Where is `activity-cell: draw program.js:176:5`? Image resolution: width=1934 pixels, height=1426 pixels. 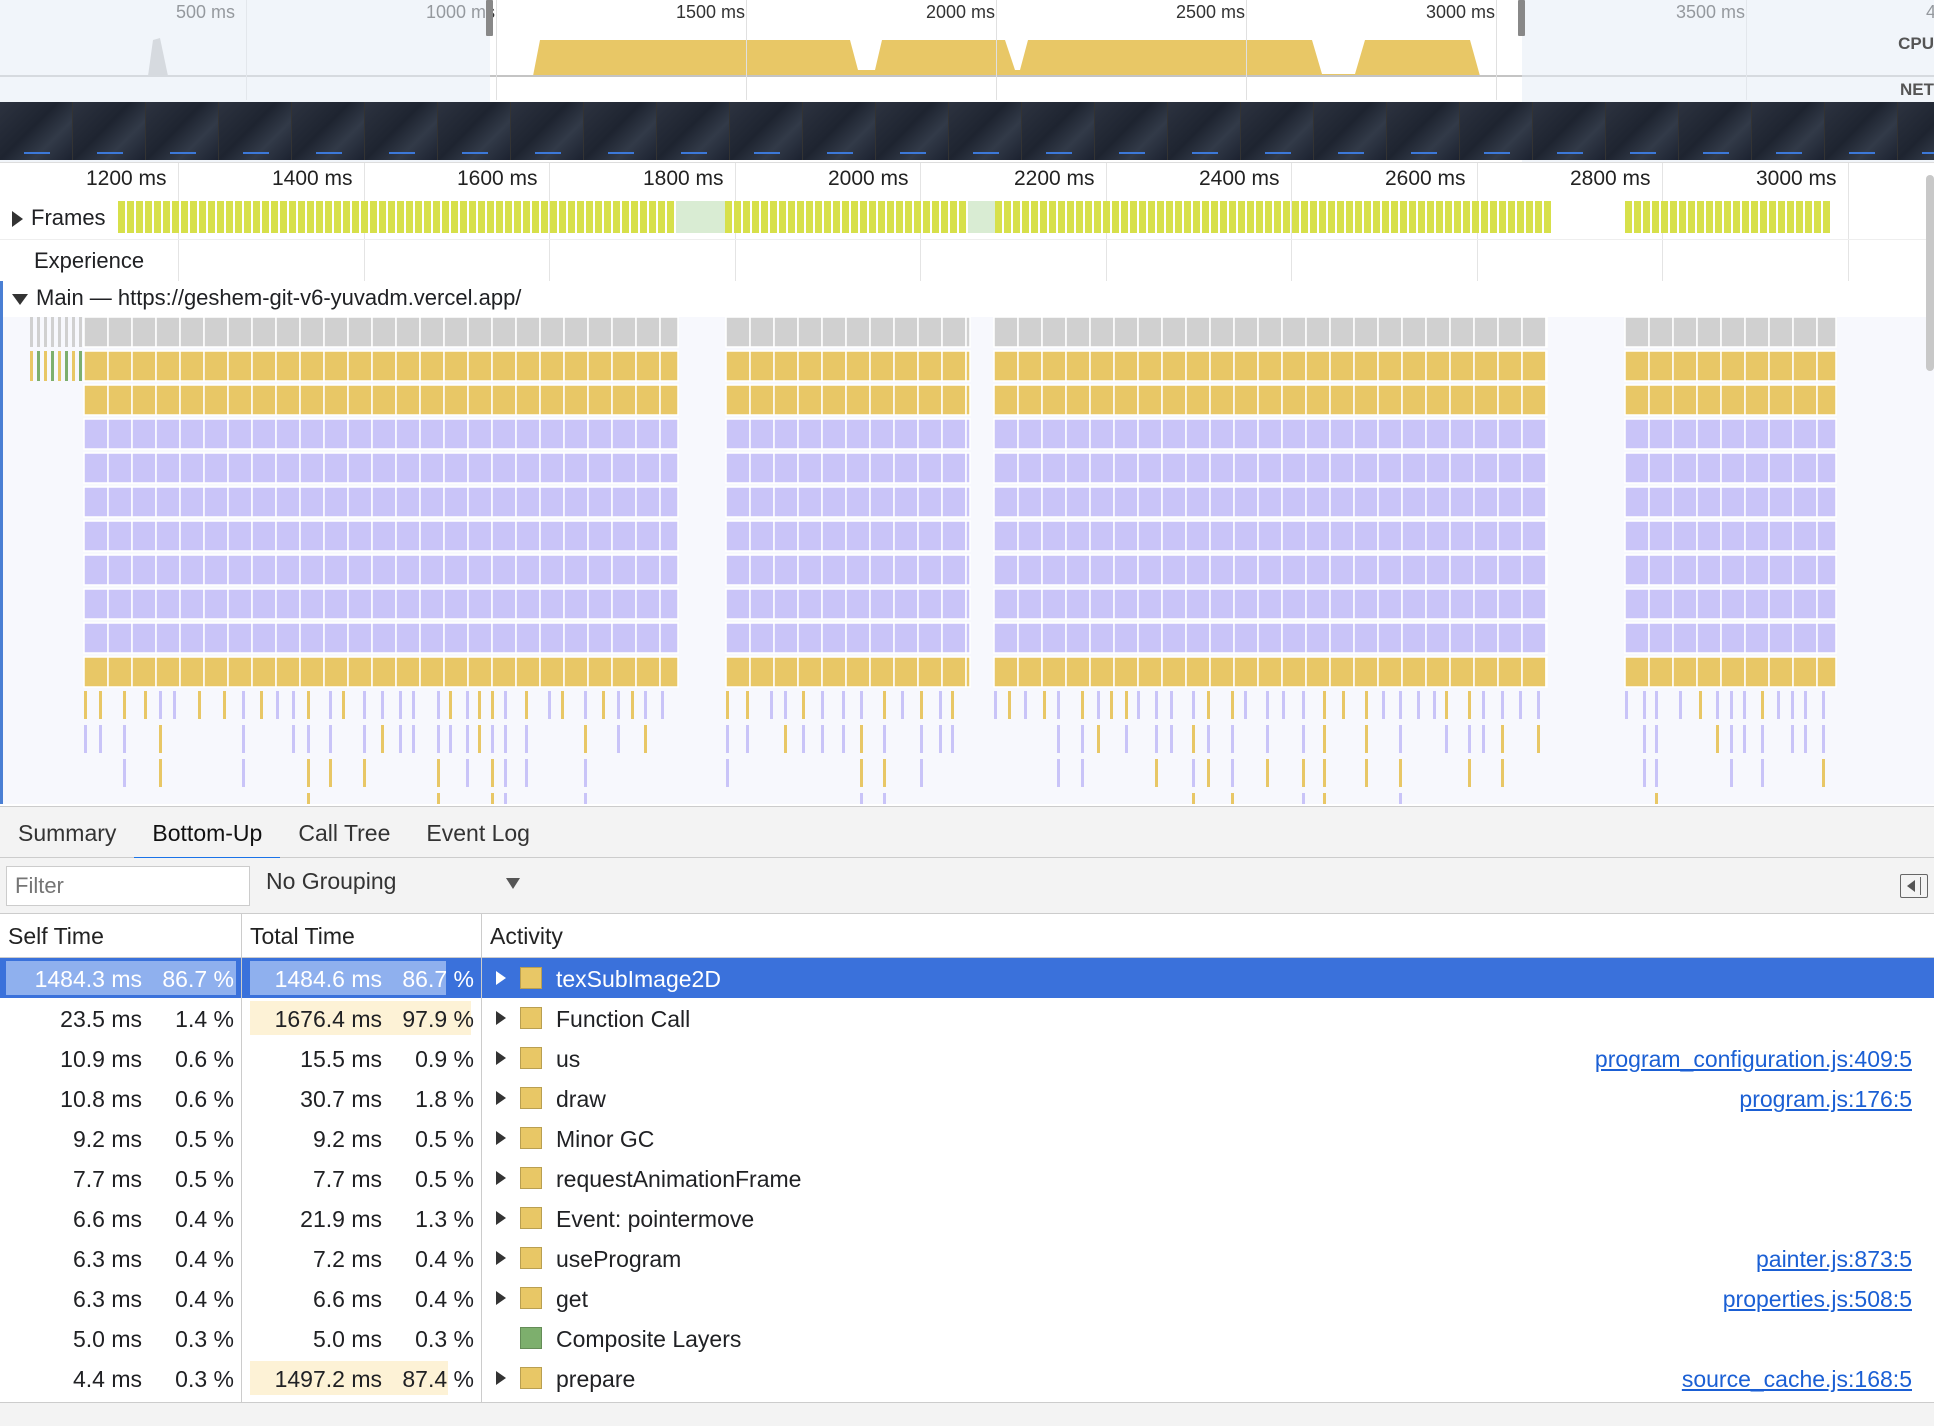 activity-cell: draw program.js:176:5 is located at coordinates (1208, 1098).